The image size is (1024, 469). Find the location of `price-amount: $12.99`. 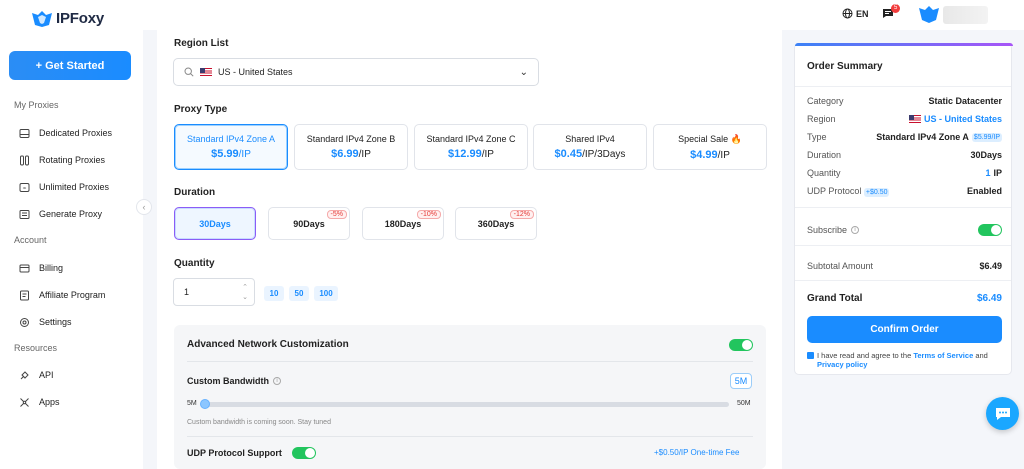

price-amount: $12.99 is located at coordinates (465, 154).